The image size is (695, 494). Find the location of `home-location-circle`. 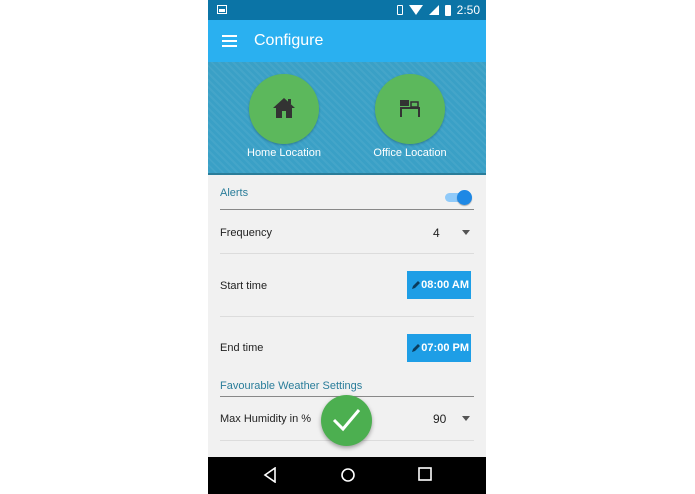

home-location-circle is located at coordinates (284, 109).